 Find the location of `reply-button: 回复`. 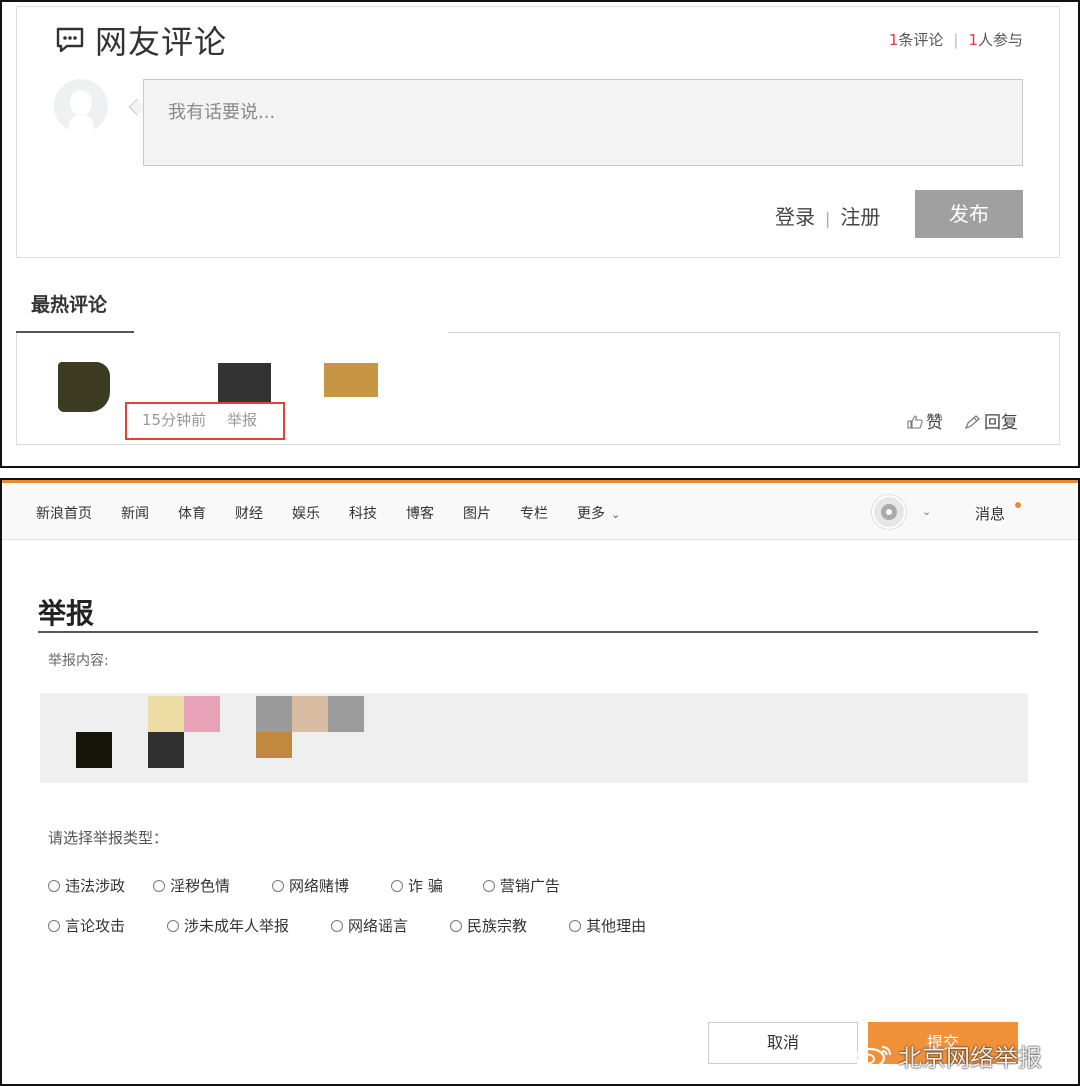

reply-button: 回复 is located at coordinates (991, 420).